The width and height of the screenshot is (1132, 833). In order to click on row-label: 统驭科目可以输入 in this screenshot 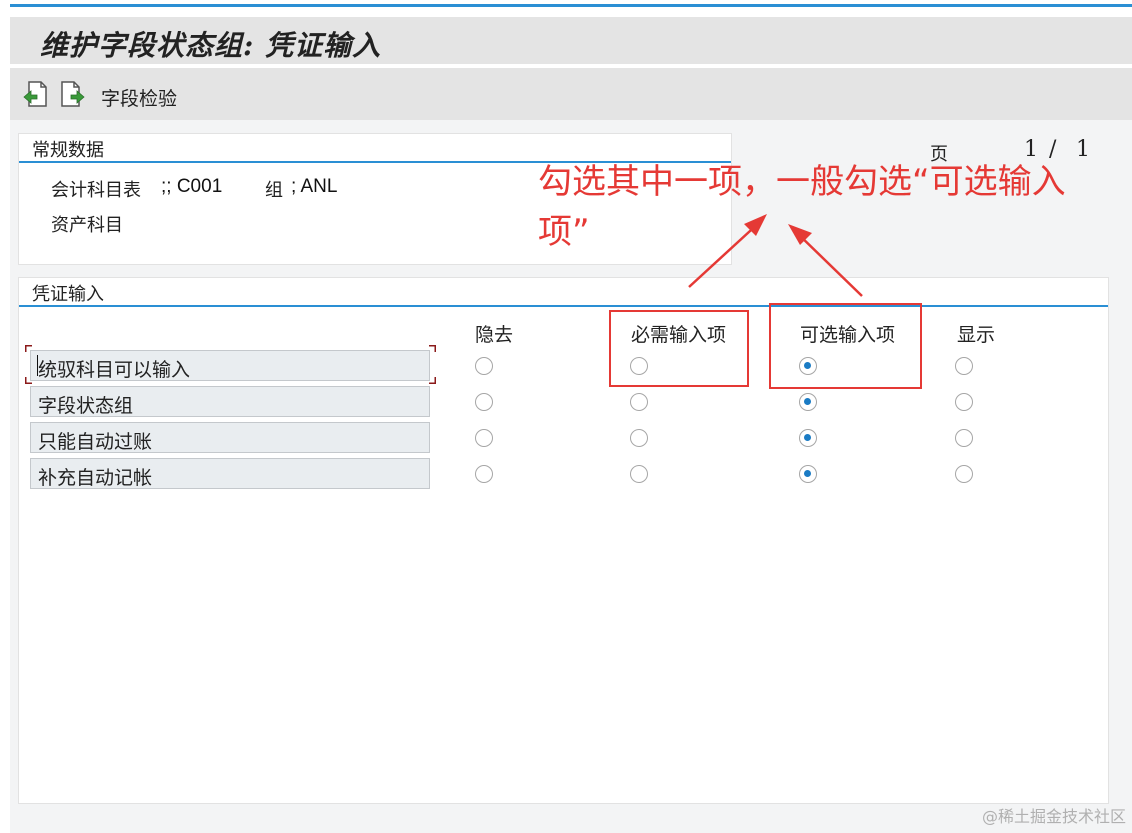, I will do `click(114, 370)`.